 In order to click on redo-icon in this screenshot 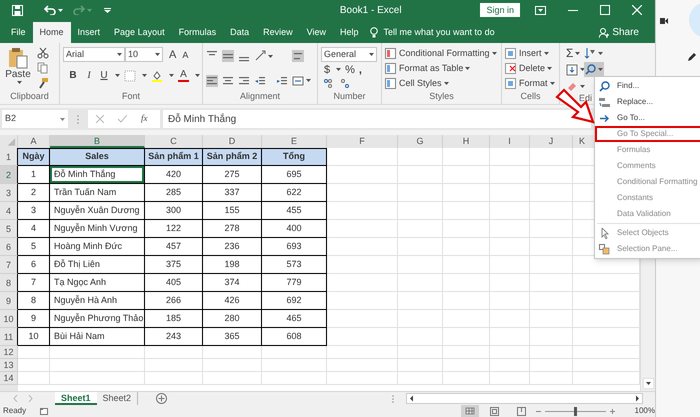, I will do `click(79, 10)`.